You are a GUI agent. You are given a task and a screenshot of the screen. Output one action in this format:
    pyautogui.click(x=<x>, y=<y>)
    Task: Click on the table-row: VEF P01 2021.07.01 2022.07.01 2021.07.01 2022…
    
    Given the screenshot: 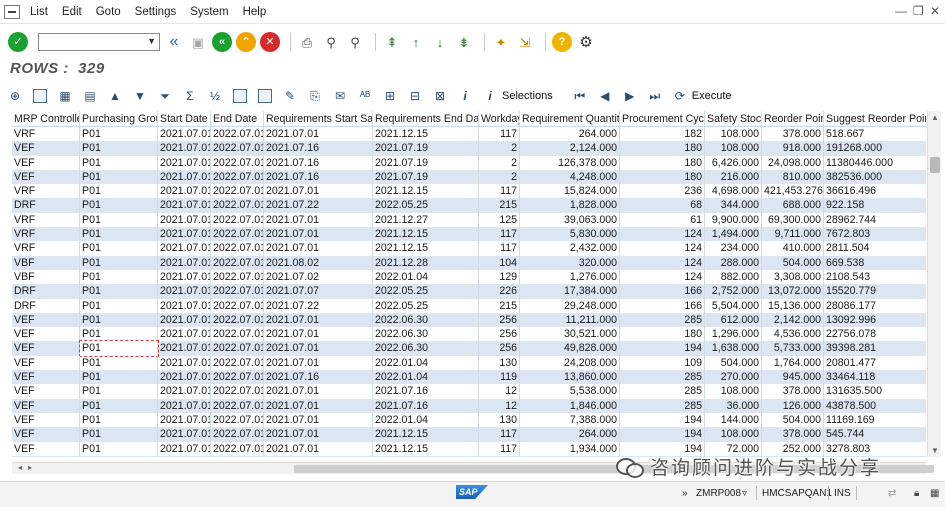 What is the action you would take?
    pyautogui.click(x=469, y=363)
    